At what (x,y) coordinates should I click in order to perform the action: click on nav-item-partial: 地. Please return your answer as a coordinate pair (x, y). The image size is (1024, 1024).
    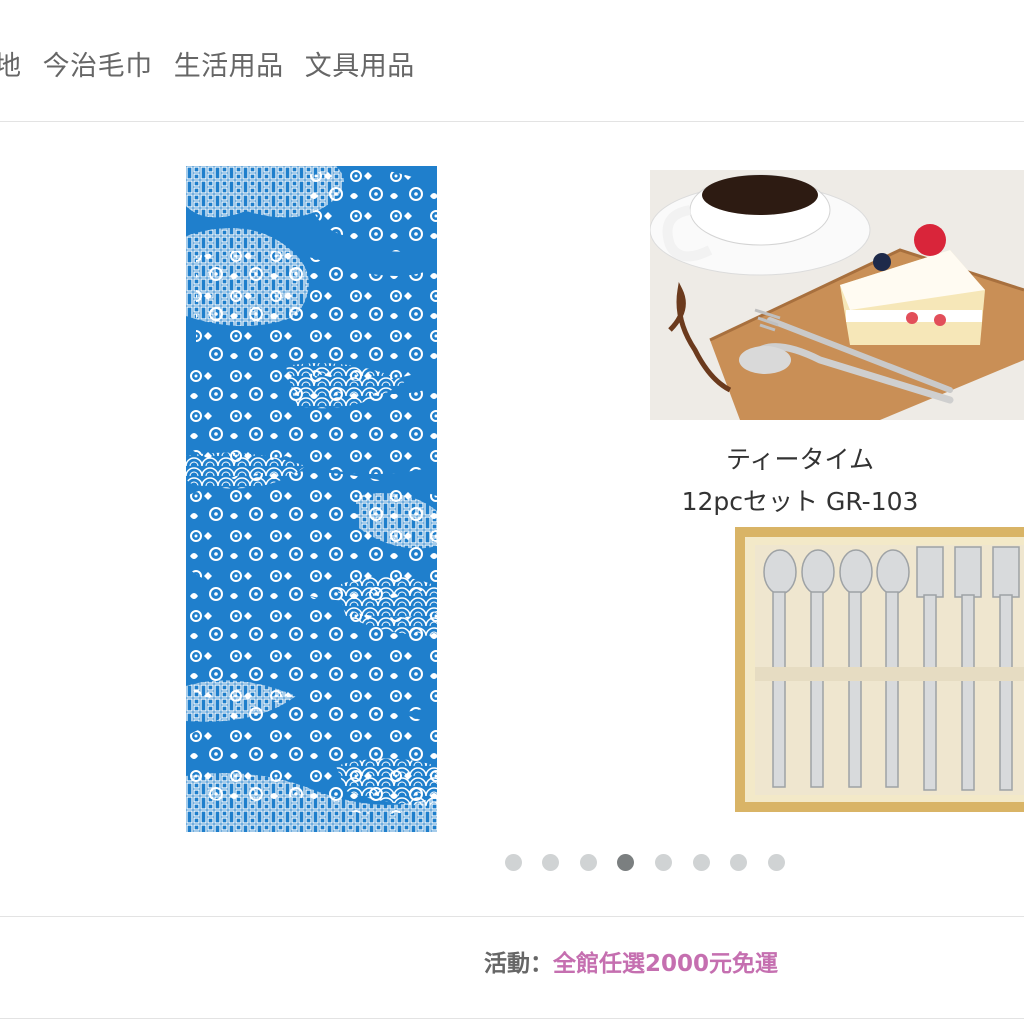
    Looking at the image, I should click on (11, 66).